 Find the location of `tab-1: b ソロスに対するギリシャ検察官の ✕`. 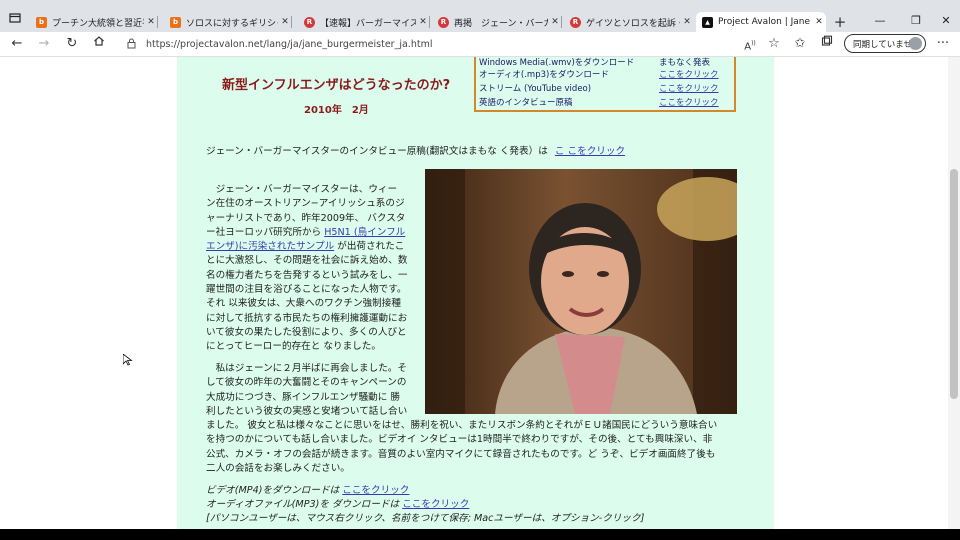

tab-1: b ソロスに対するギリシャ検察官の ✕ is located at coordinates (228, 22).